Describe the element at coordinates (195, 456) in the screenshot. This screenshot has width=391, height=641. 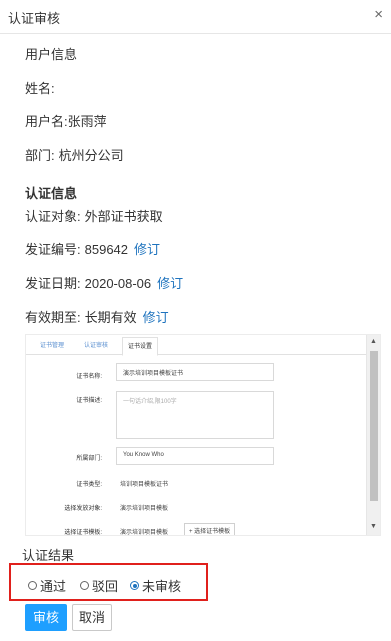
I see `preview-dept-input: You Know Who` at that location.